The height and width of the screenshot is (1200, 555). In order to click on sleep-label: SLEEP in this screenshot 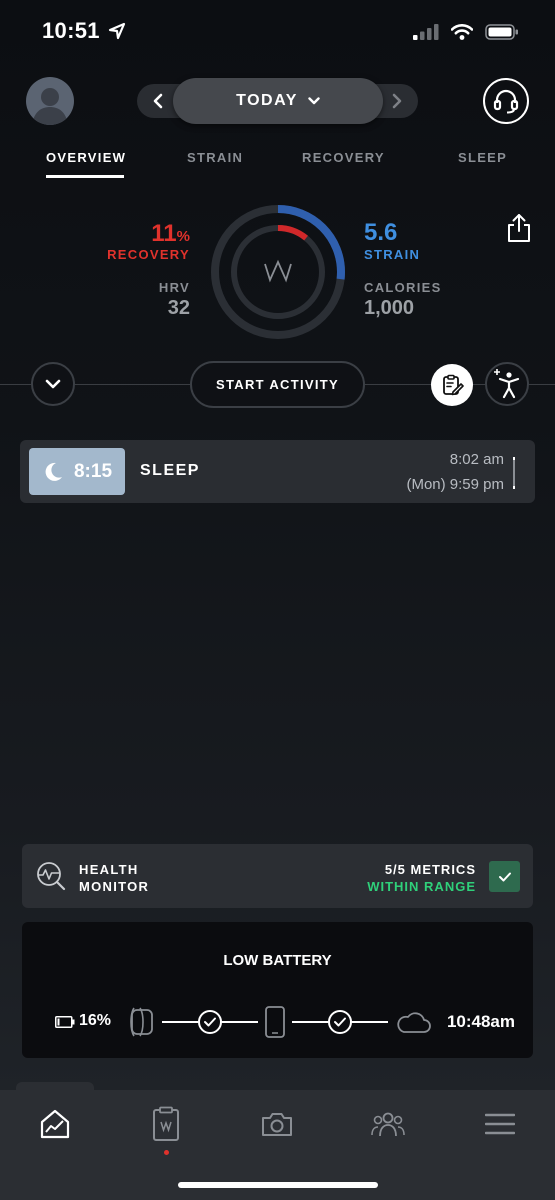, I will do `click(170, 470)`.